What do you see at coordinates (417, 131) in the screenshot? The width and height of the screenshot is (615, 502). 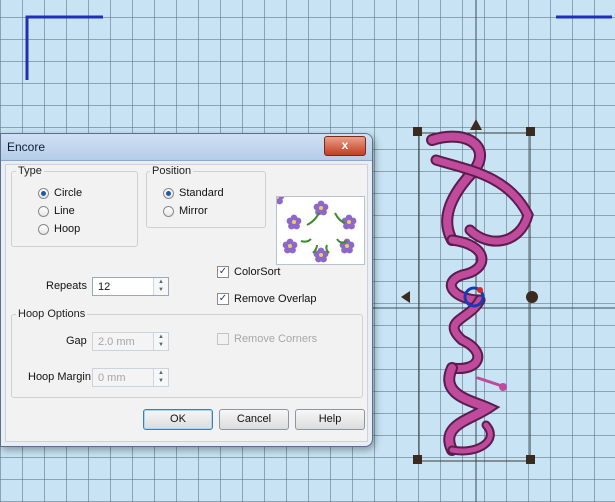 I see `handle-top-left` at bounding box center [417, 131].